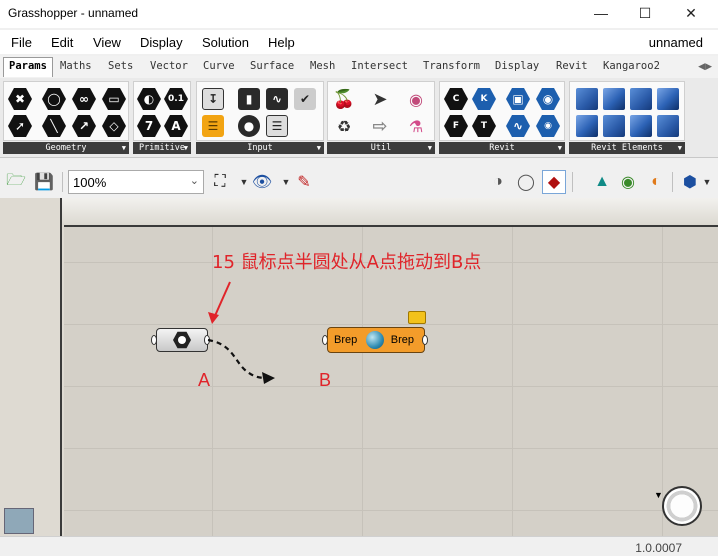 The width and height of the screenshot is (718, 556). What do you see at coordinates (62, 42) in the screenshot?
I see `menu-edit: Edit` at bounding box center [62, 42].